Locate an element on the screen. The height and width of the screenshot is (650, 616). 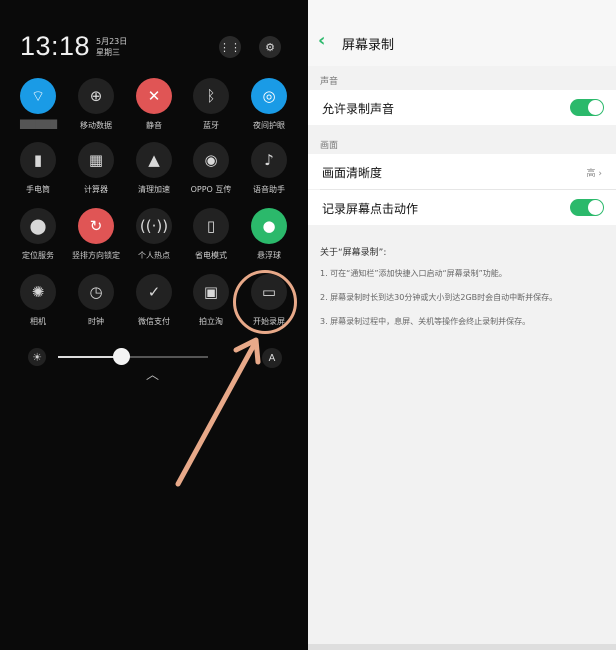
clarity-label: 画面清晰度 is located at coordinates (352, 173).